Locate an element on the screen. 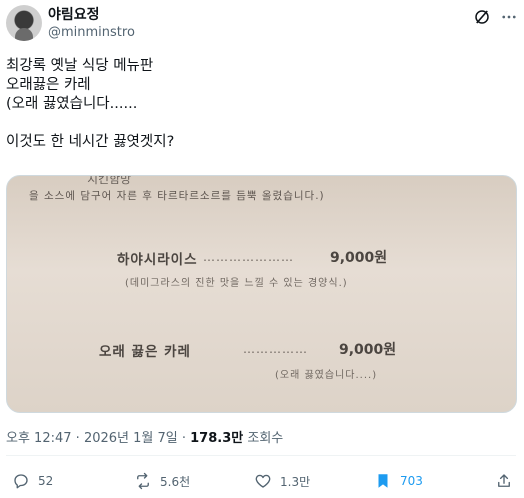 The height and width of the screenshot is (498, 524). views-count: 178.3만 is located at coordinates (217, 438).